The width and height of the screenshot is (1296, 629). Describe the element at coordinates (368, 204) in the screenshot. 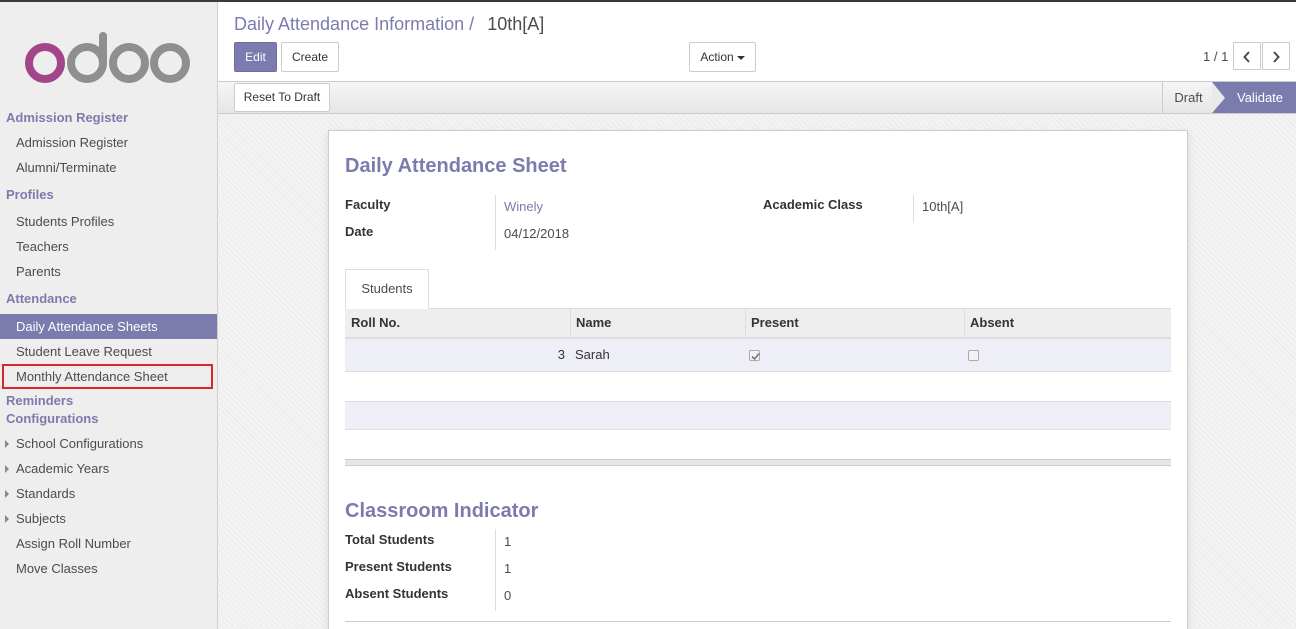

I see `faculty-label: Faculty` at that location.